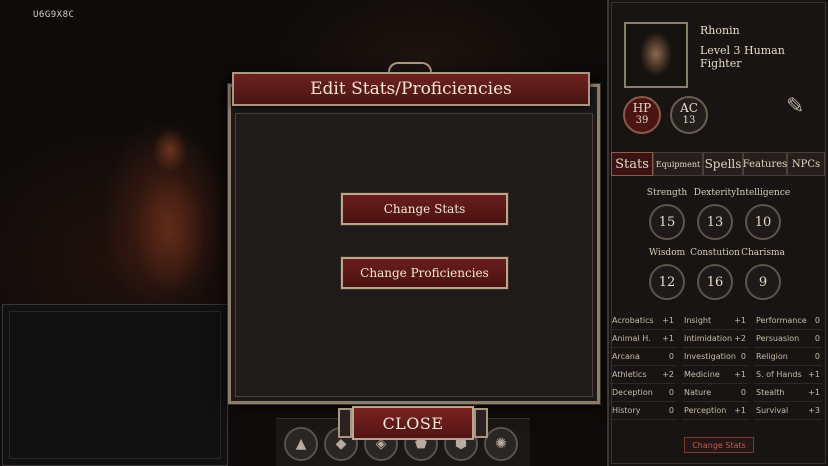  I want to click on tab-stats: Stats, so click(632, 164).